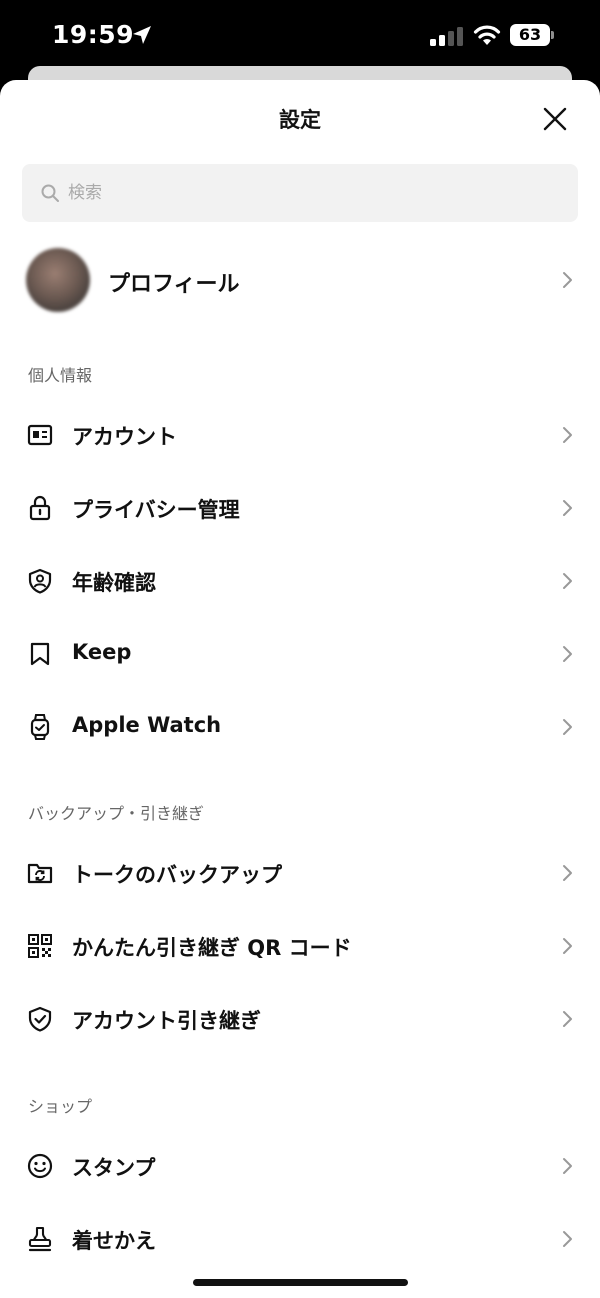  What do you see at coordinates (555, 119) in the screenshot?
I see `close-icon` at bounding box center [555, 119].